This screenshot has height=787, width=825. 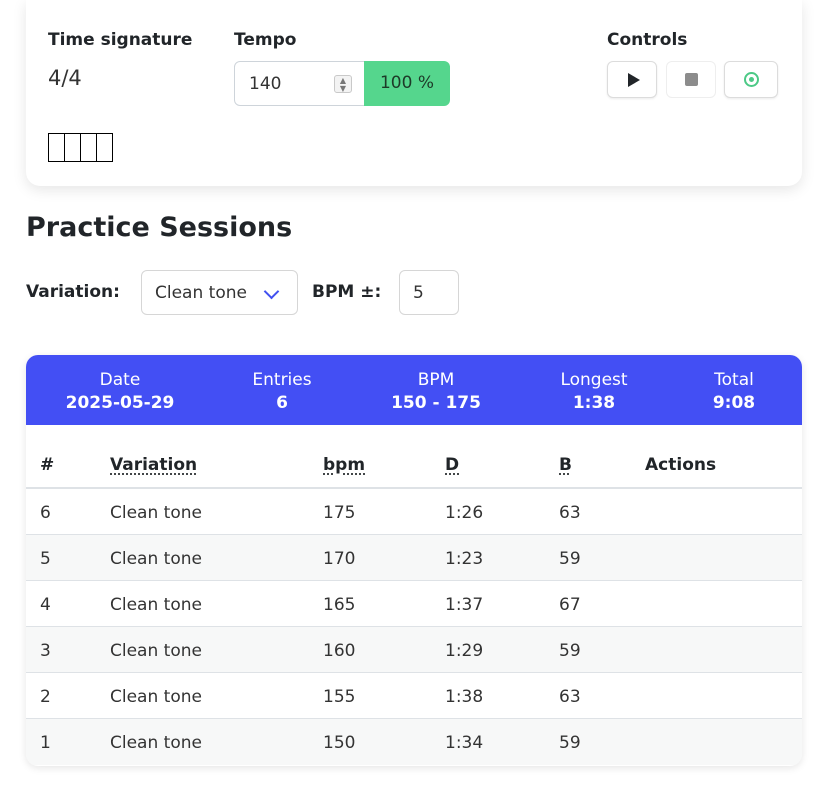 I want to click on table-header: # Variation bpm D B Actions, so click(x=414, y=457).